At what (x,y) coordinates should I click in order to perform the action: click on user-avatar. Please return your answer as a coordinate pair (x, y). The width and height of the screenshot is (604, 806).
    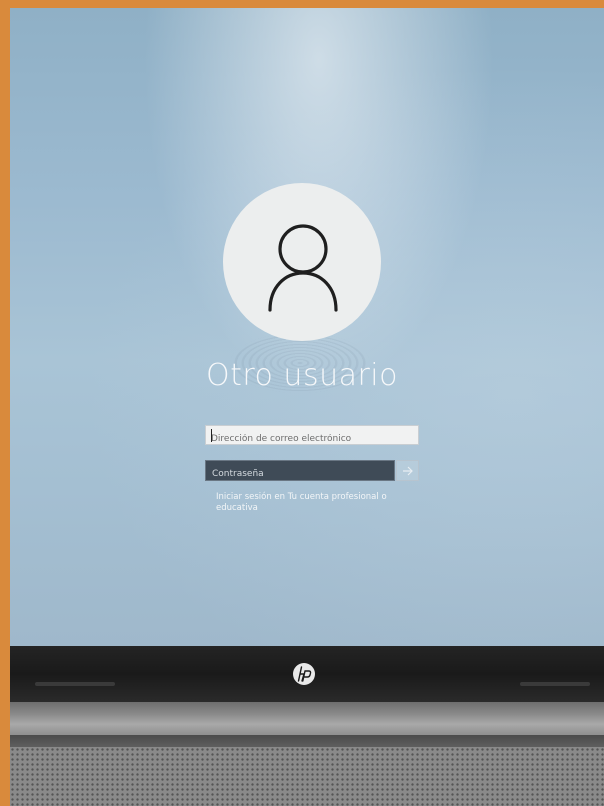
    Looking at the image, I should click on (302, 262).